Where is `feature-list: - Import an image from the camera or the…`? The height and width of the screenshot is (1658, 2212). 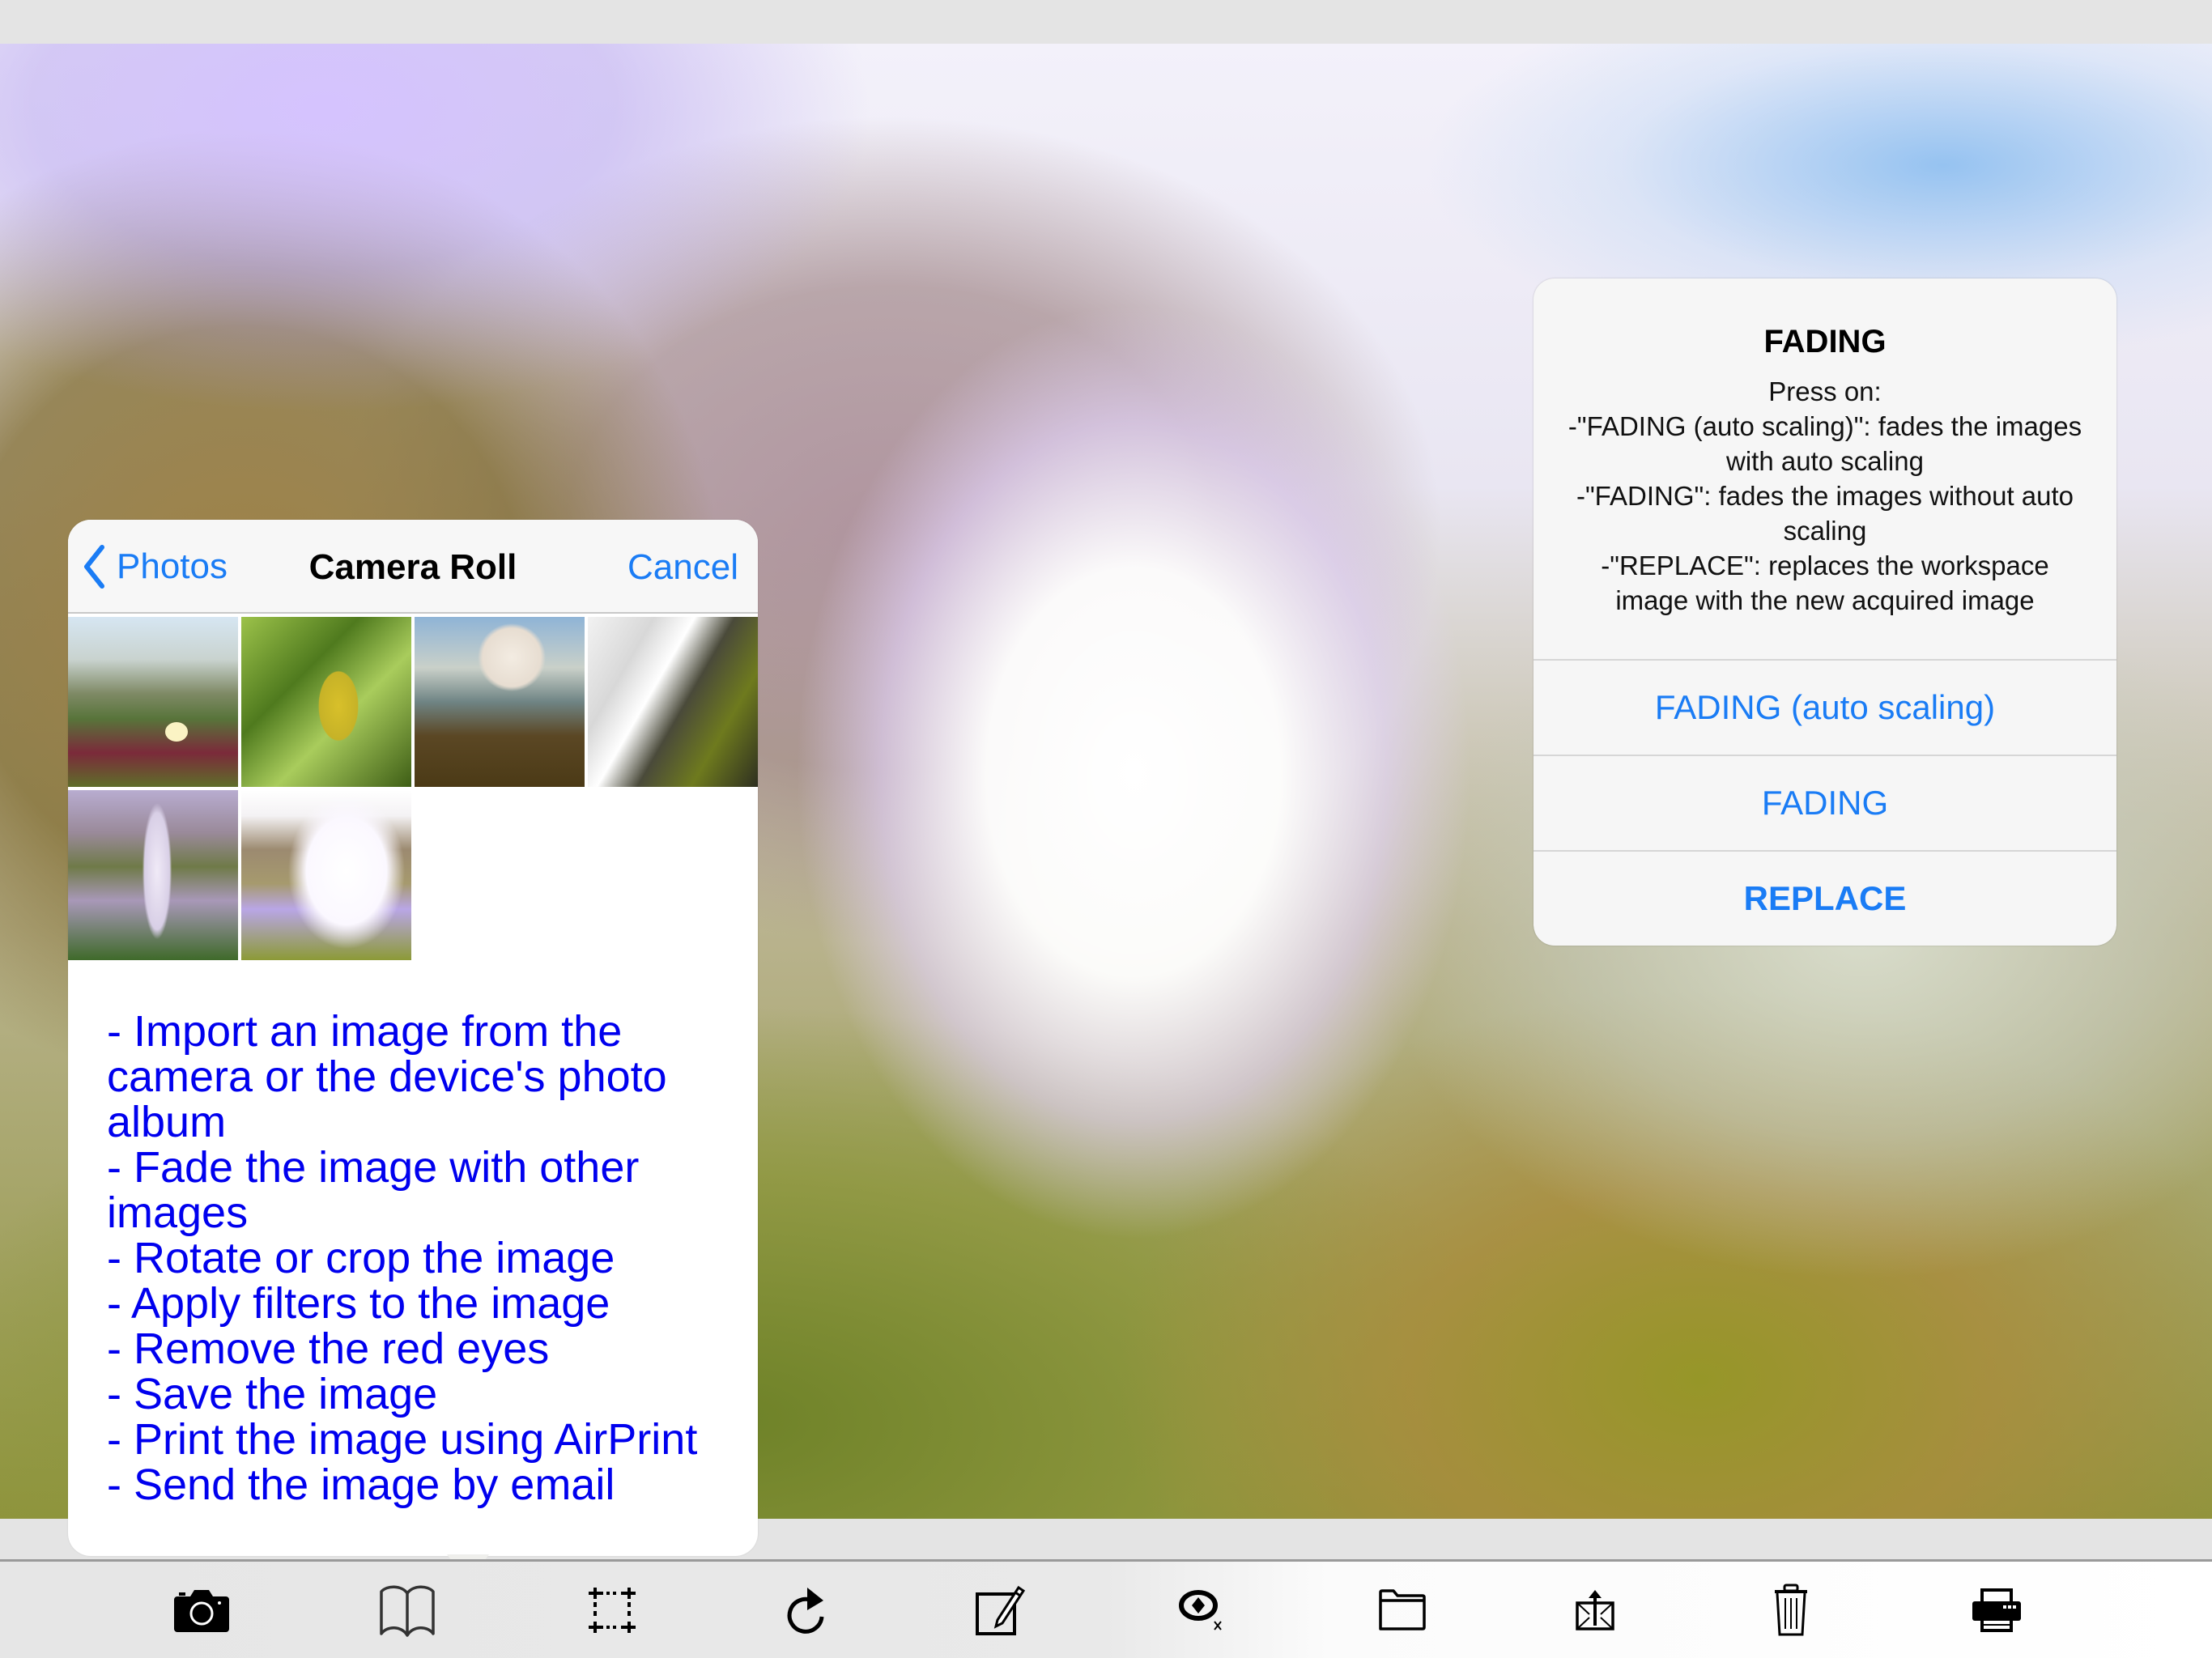
feature-list: - Import an image from the camera or the… is located at coordinates (422, 1258).